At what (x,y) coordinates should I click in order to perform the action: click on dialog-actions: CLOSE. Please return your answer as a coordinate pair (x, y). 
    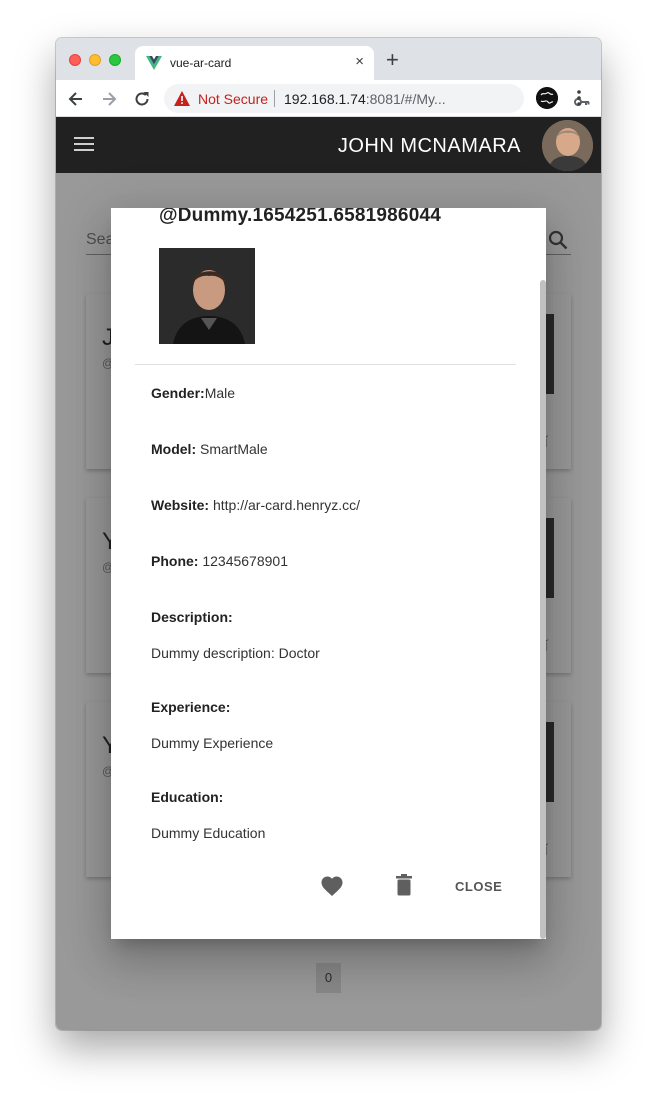
    Looking at the image, I should click on (328, 887).